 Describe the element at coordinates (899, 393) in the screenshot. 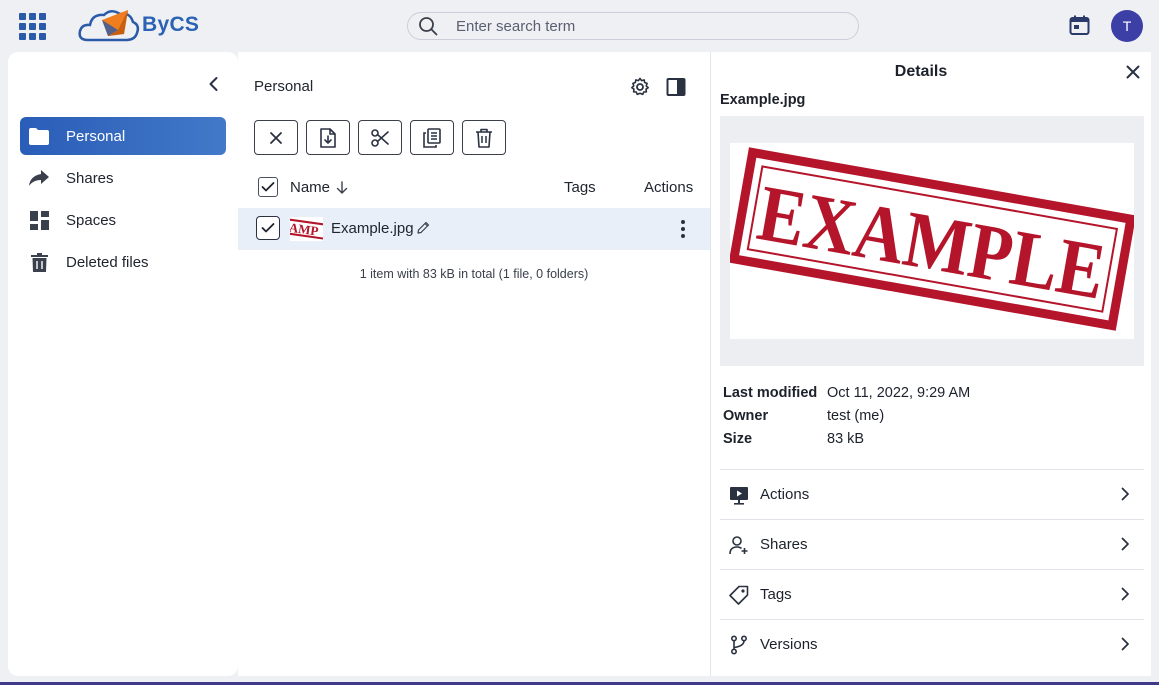

I see `meta-value: Oct 11, 2022, 9:29 AM` at that location.